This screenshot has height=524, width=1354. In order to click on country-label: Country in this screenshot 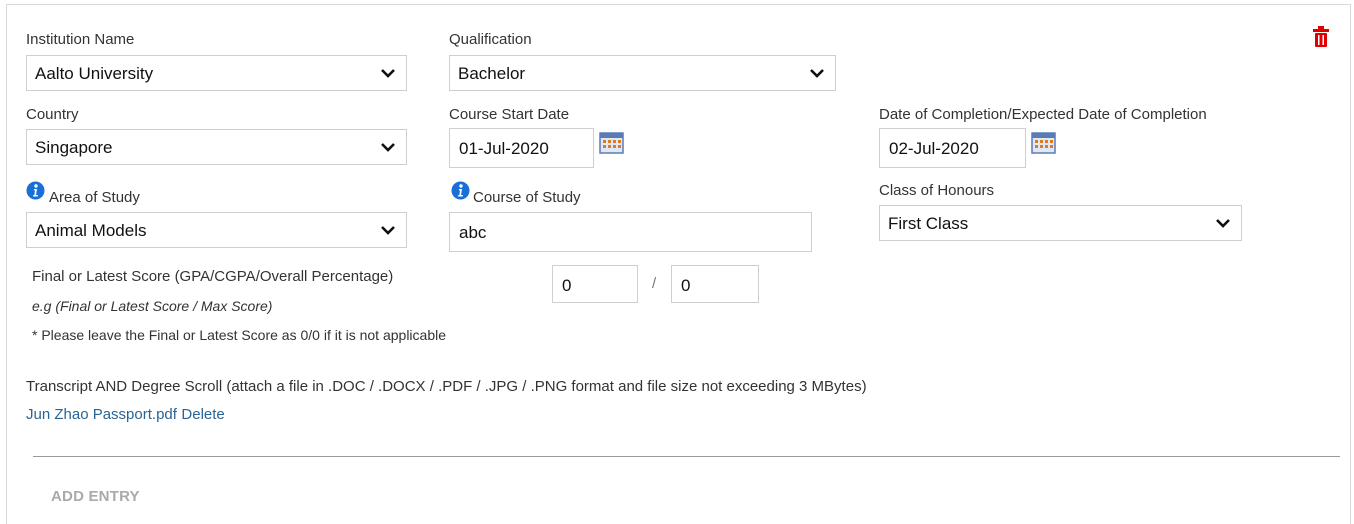, I will do `click(52, 114)`.